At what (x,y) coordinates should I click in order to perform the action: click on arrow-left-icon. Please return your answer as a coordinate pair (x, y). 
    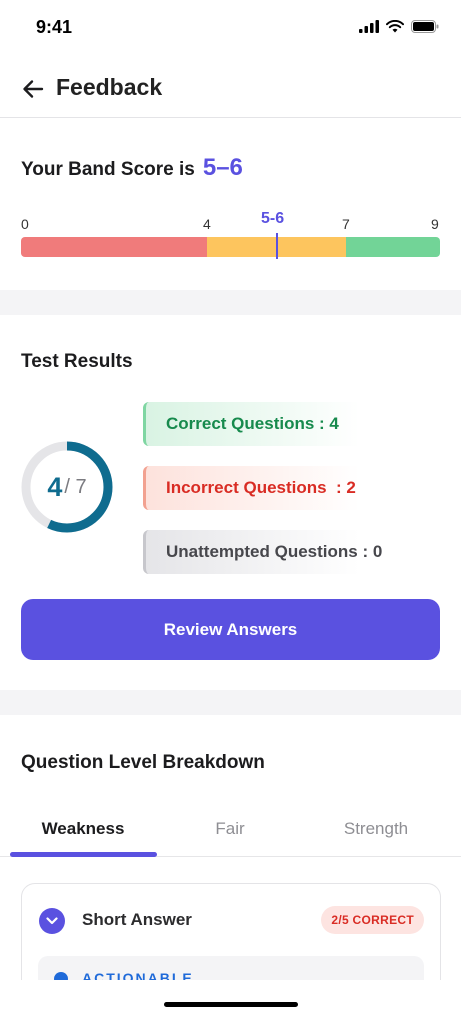
    Looking at the image, I should click on (33, 89).